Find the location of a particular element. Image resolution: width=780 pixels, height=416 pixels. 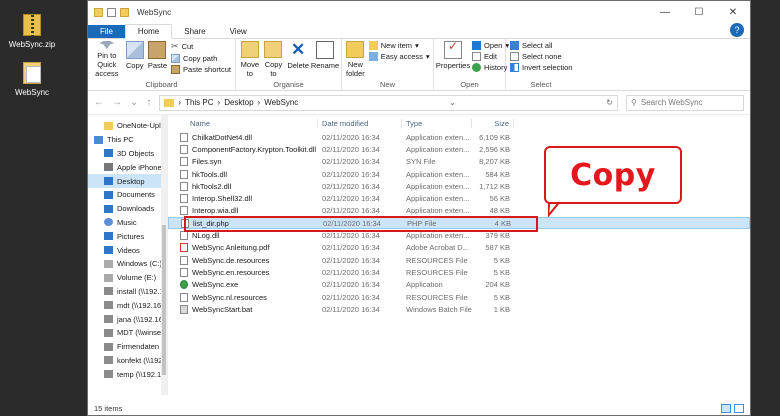

forward-arrow-icon: → is located at coordinates (117, 102).